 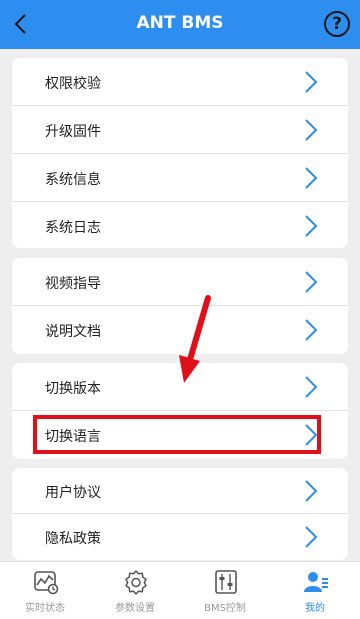 What do you see at coordinates (136, 582) in the screenshot?
I see `settings-gear-icon` at bounding box center [136, 582].